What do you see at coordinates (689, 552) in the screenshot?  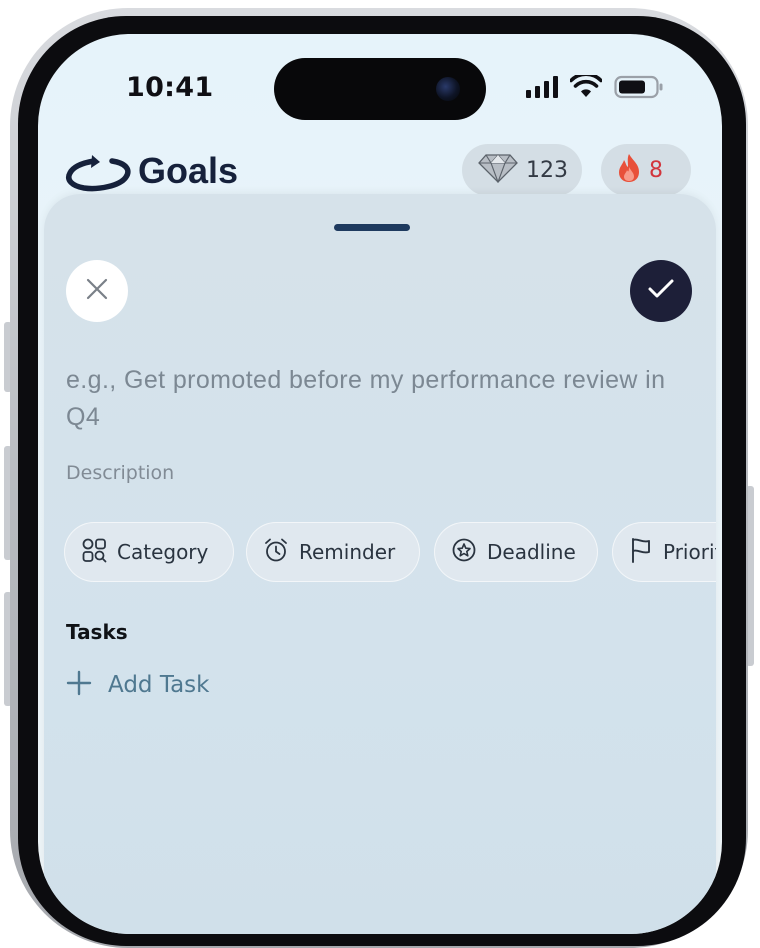 I see `priority-chip-label: Priority` at bounding box center [689, 552].